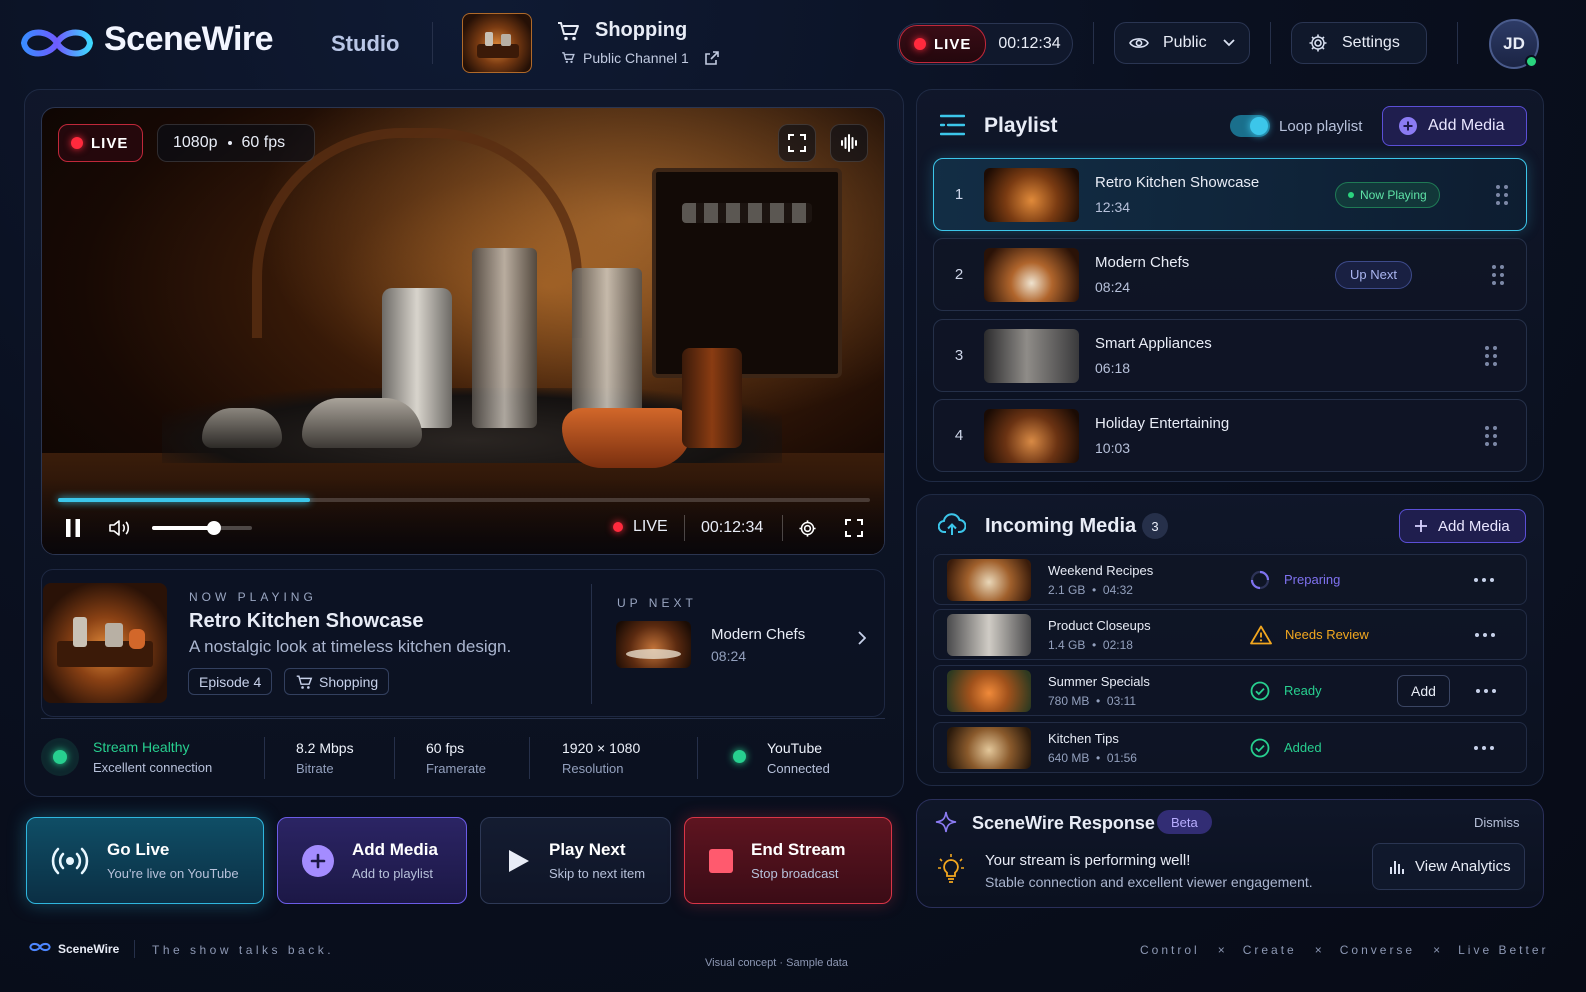  Describe the element at coordinates (587, 849) in the screenshot. I see `play-next-title: Play Next` at that location.